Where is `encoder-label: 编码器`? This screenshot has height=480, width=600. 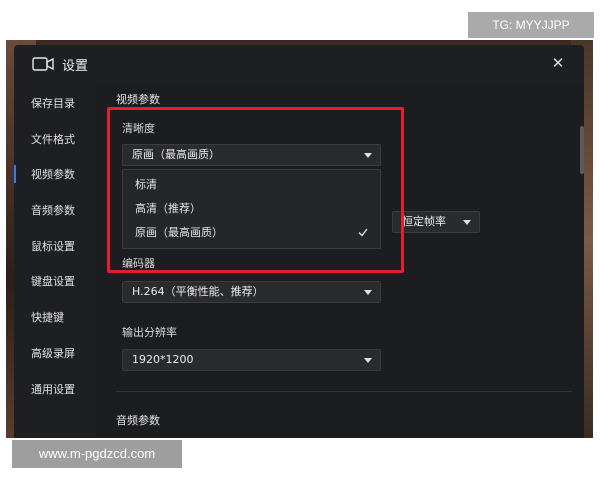 encoder-label: 编码器 is located at coordinates (138, 263).